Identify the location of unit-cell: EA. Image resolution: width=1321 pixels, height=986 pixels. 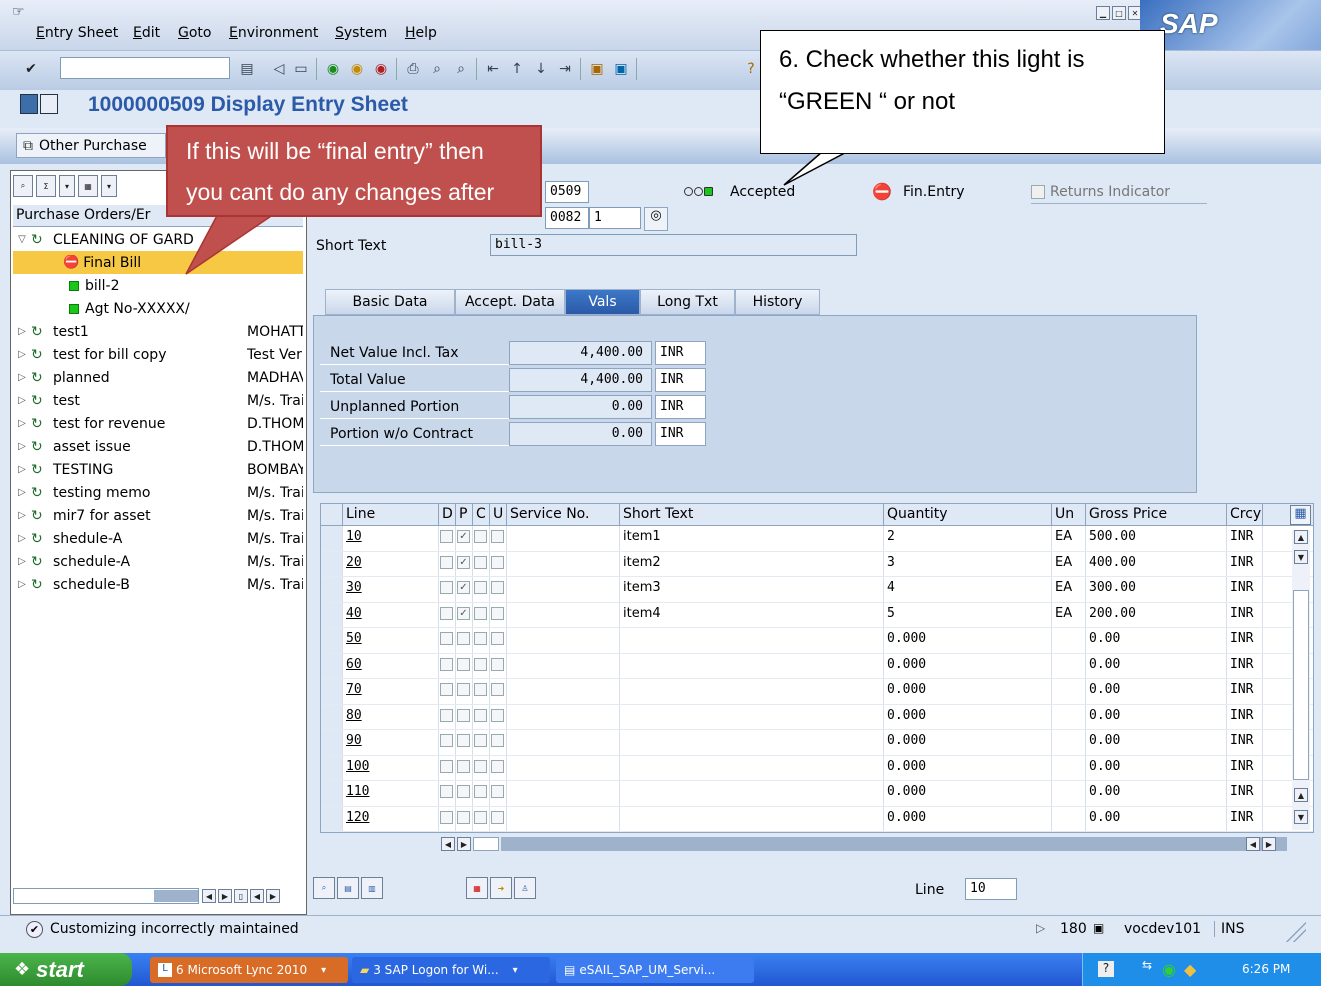
(1069, 589).